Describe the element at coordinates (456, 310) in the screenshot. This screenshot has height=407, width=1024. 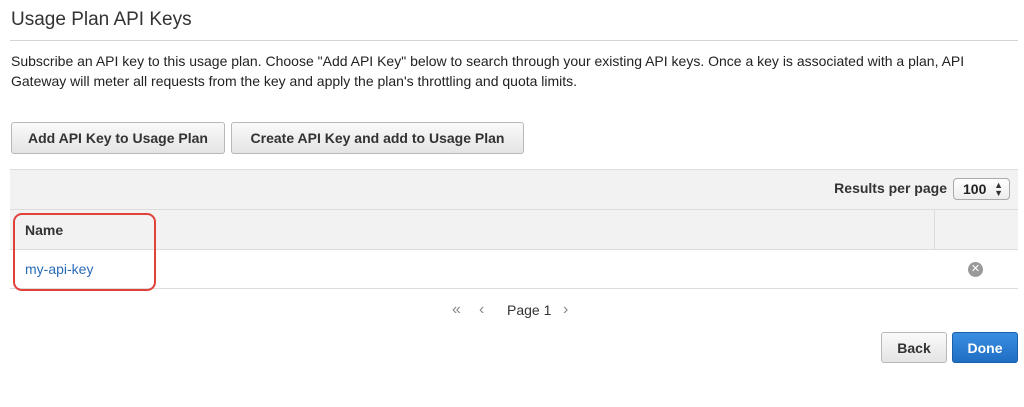
I see `first-page-icon: «` at that location.